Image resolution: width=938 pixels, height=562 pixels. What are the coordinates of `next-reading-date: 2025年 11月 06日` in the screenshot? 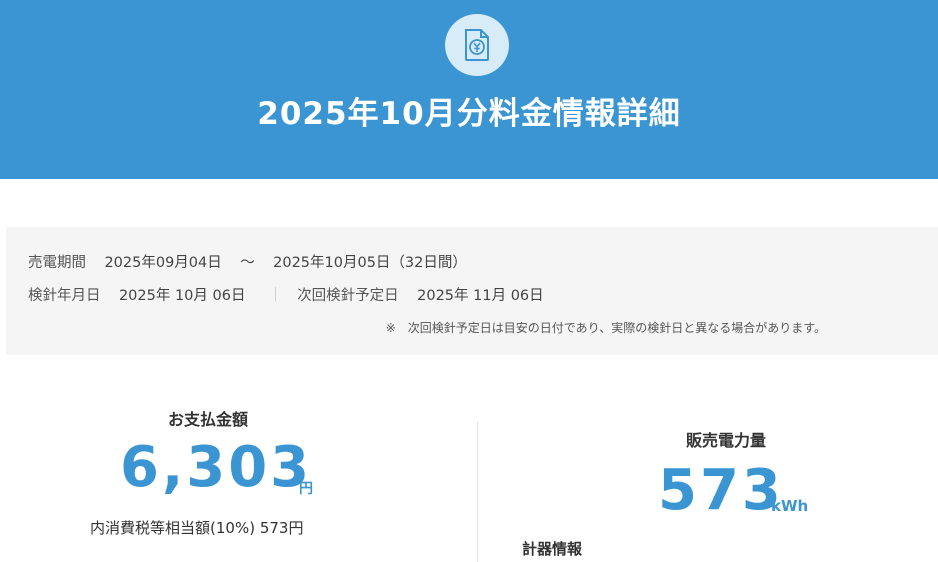 It's located at (480, 296).